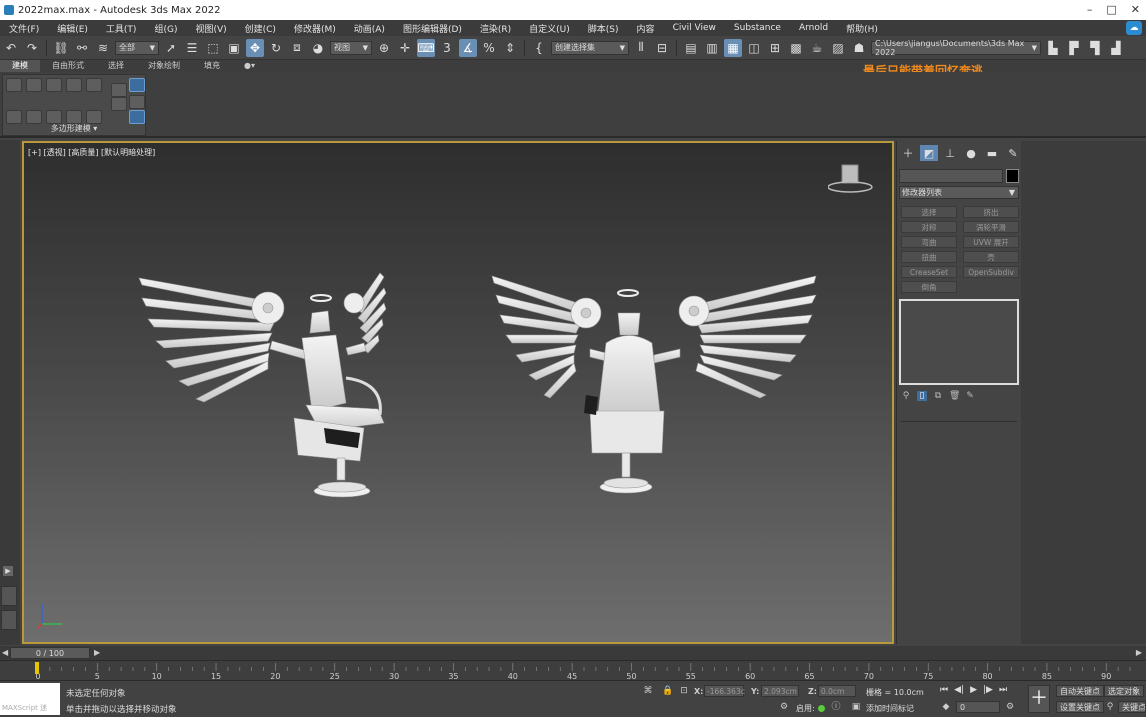 Image resolution: width=1146 pixels, height=717 pixels. What do you see at coordinates (137, 47) in the screenshot?
I see `selection-filter-dropdown: 全部 ▼` at bounding box center [137, 47].